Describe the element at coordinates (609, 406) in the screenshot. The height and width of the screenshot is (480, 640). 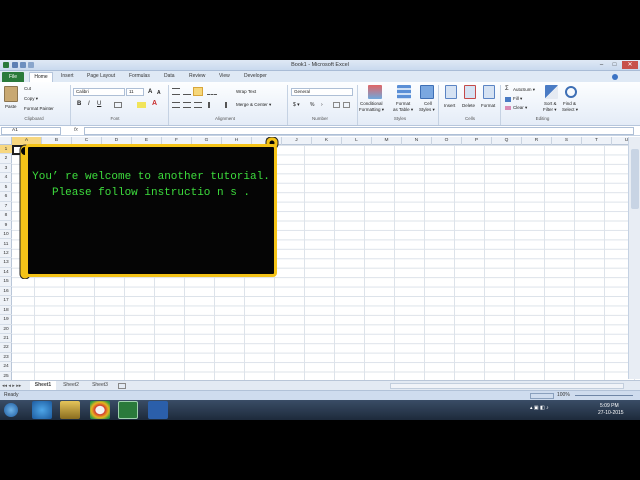
I see `tray-time: 5:09 PM` at that location.